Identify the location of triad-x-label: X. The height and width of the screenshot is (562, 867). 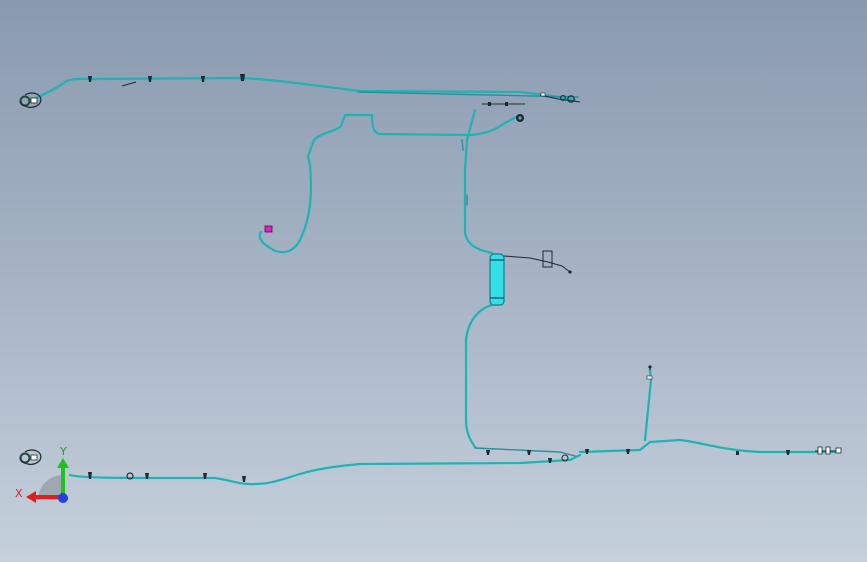
(19, 493).